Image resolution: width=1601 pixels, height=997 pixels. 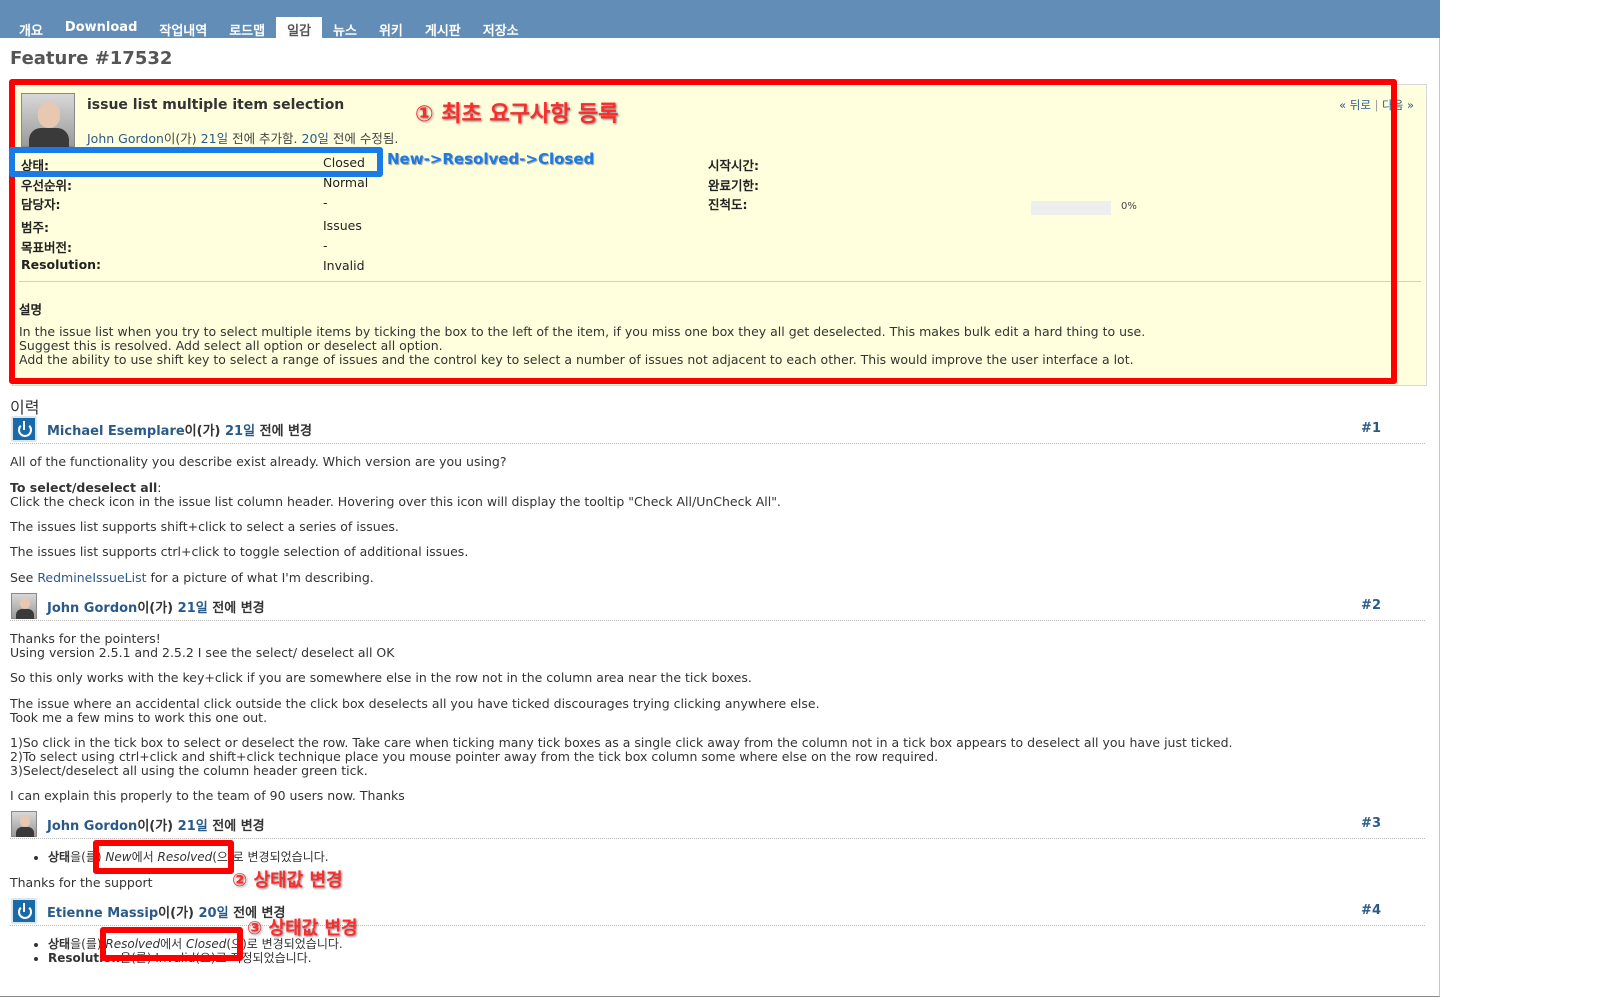 I want to click on journal-header-4: Etienne Massip이(가) 20일 전에 변경 #4, so click(x=717, y=912).